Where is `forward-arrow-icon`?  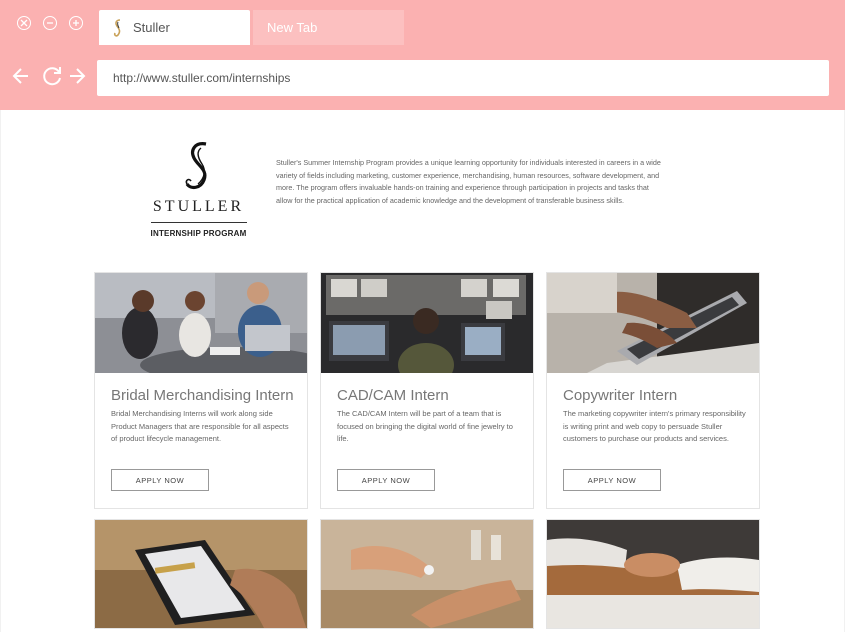 forward-arrow-icon is located at coordinates (80, 76).